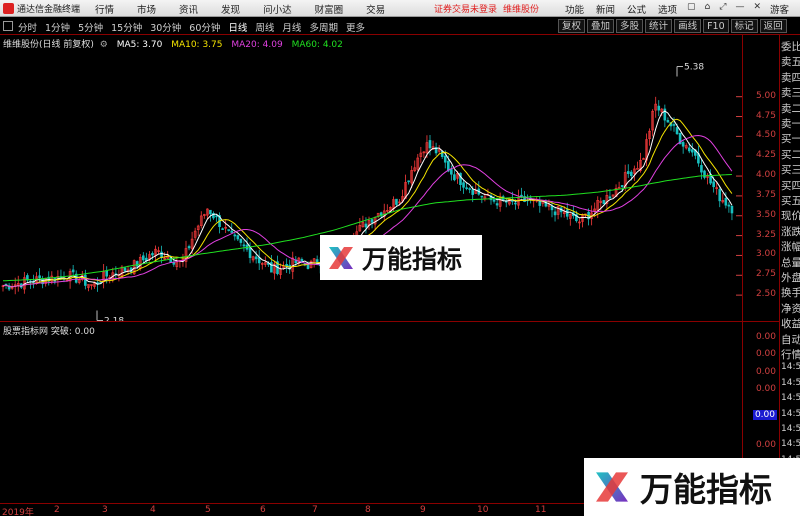 This screenshot has width=800, height=516. What do you see at coordinates (790, 339) in the screenshot?
I see `side-panel-item: 自动` at bounding box center [790, 339].